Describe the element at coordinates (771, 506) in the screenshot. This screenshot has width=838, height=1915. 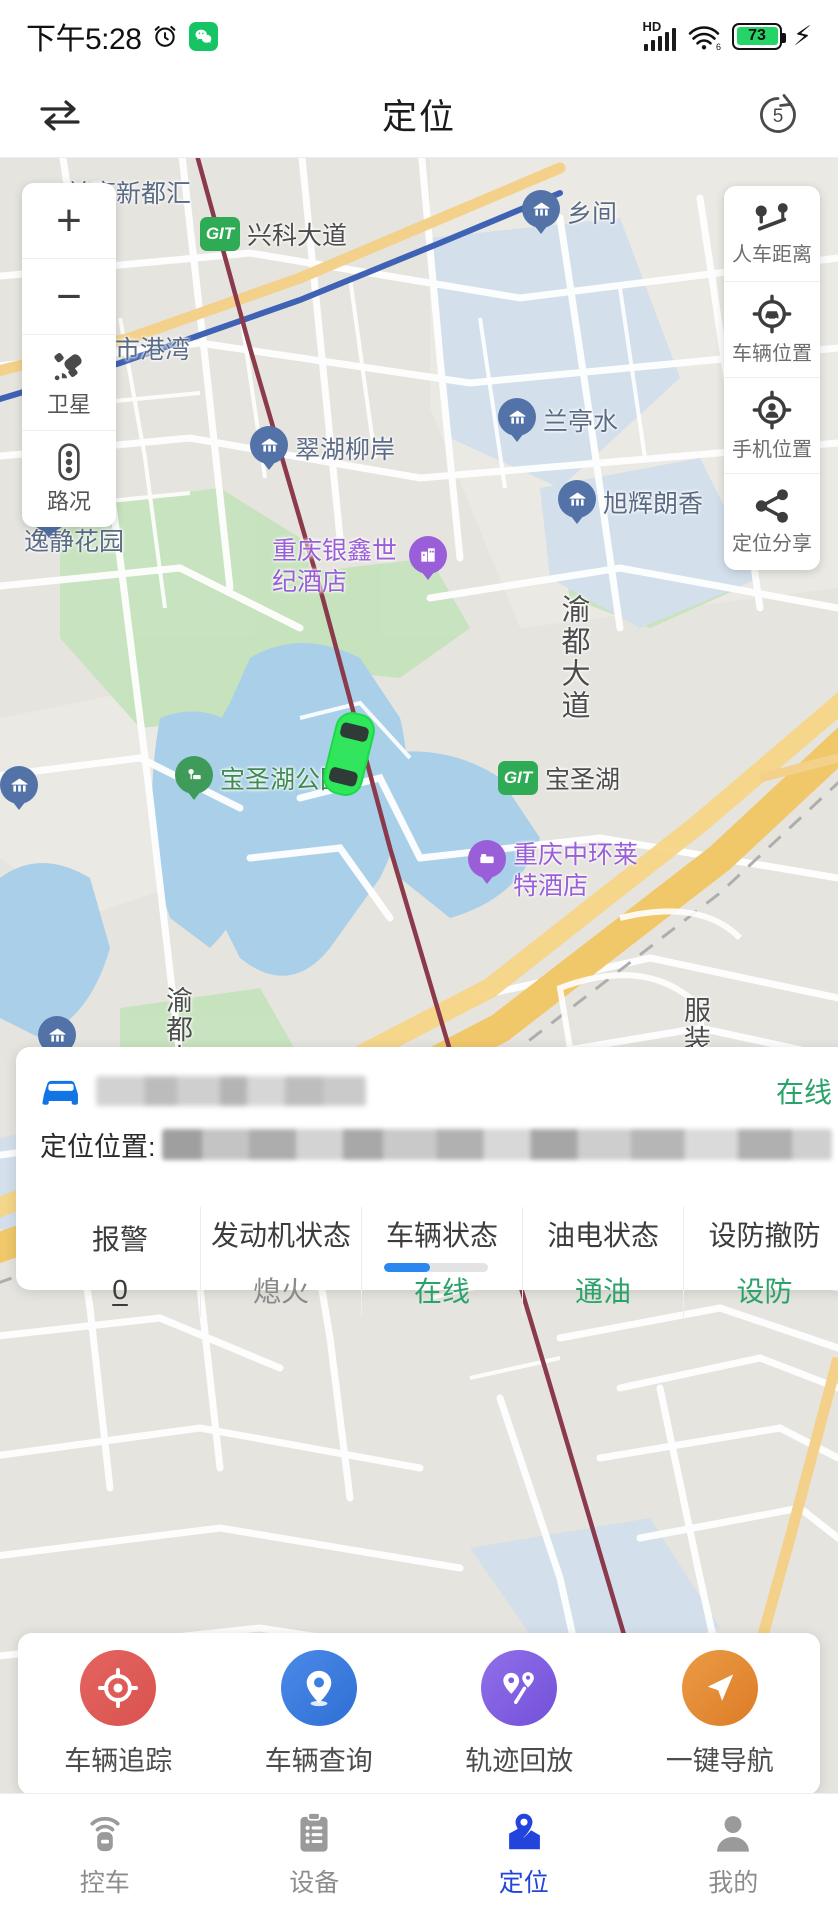
I see `share-icon` at that location.